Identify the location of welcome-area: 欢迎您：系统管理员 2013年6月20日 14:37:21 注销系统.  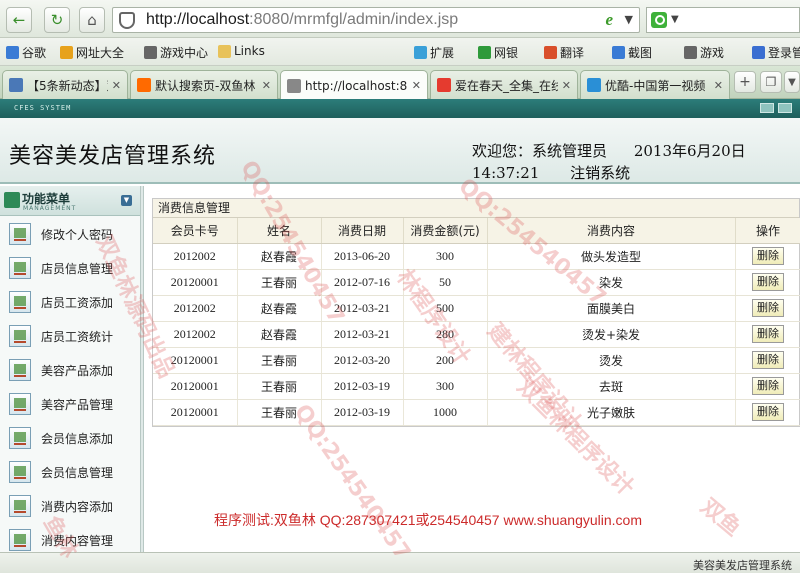
(609, 162).